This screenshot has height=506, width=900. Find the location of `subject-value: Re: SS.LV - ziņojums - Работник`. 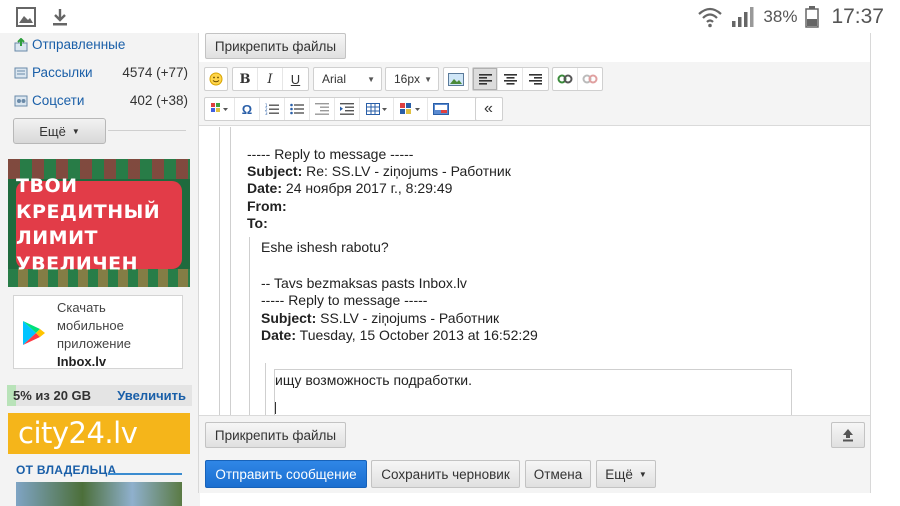

subject-value: Re: SS.LV - ziņojums - Работник is located at coordinates (408, 171).